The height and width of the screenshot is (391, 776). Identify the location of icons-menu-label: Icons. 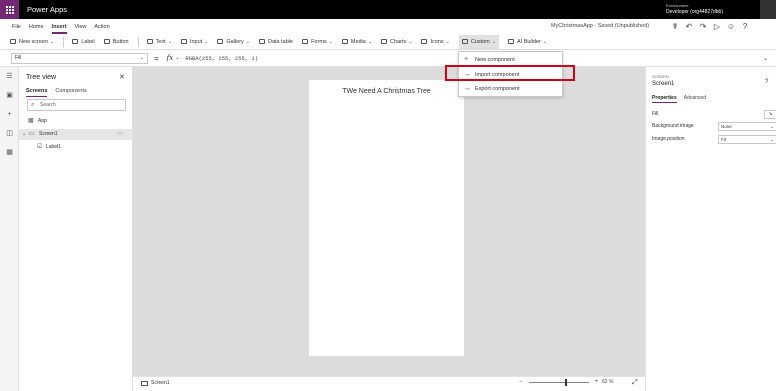
(437, 41).